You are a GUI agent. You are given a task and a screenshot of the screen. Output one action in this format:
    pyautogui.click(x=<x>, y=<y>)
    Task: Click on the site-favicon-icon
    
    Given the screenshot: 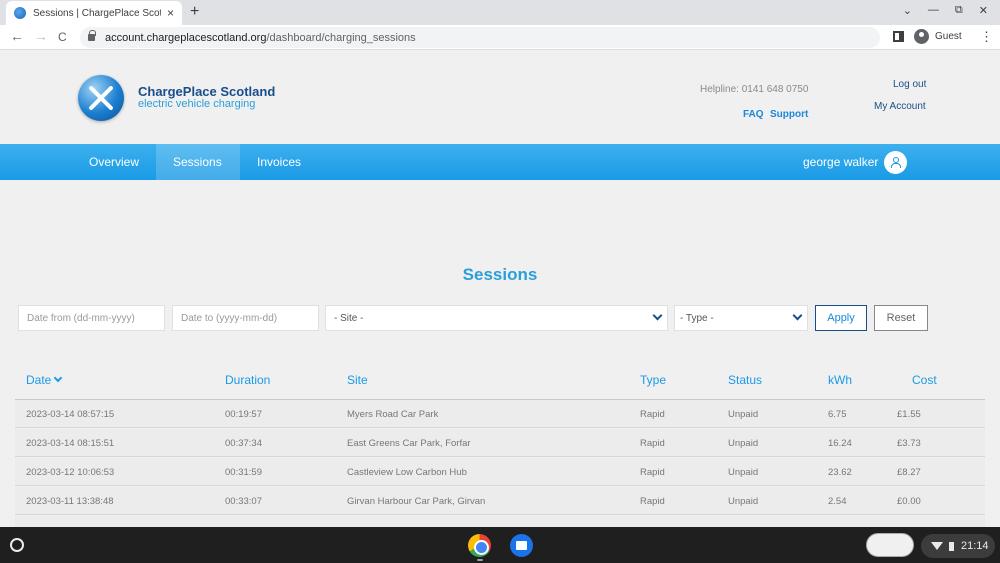 What is the action you would take?
    pyautogui.click(x=20, y=13)
    